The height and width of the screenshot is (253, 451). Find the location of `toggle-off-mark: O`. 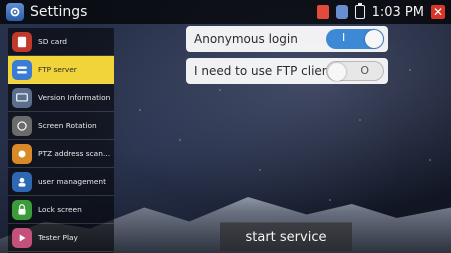

toggle-off-mark: O is located at coordinates (364, 70).